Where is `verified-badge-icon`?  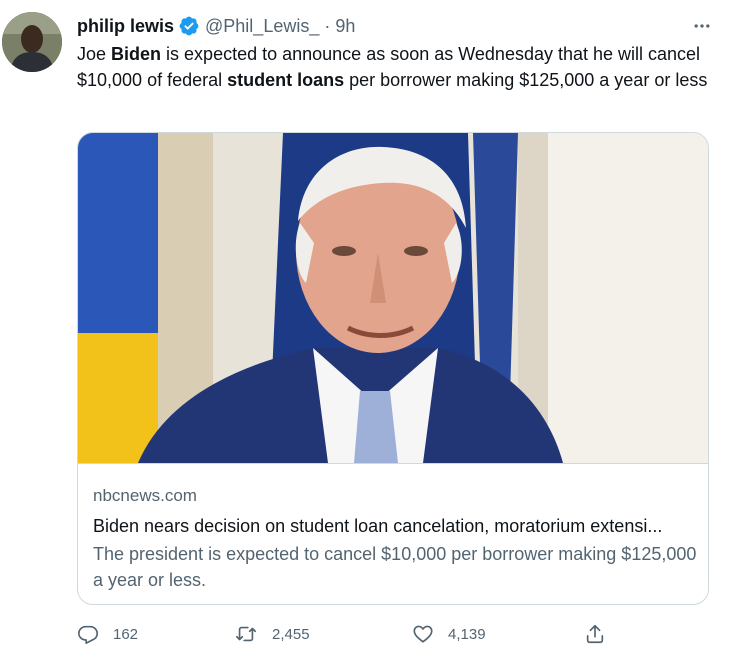 verified-badge-icon is located at coordinates (189, 26).